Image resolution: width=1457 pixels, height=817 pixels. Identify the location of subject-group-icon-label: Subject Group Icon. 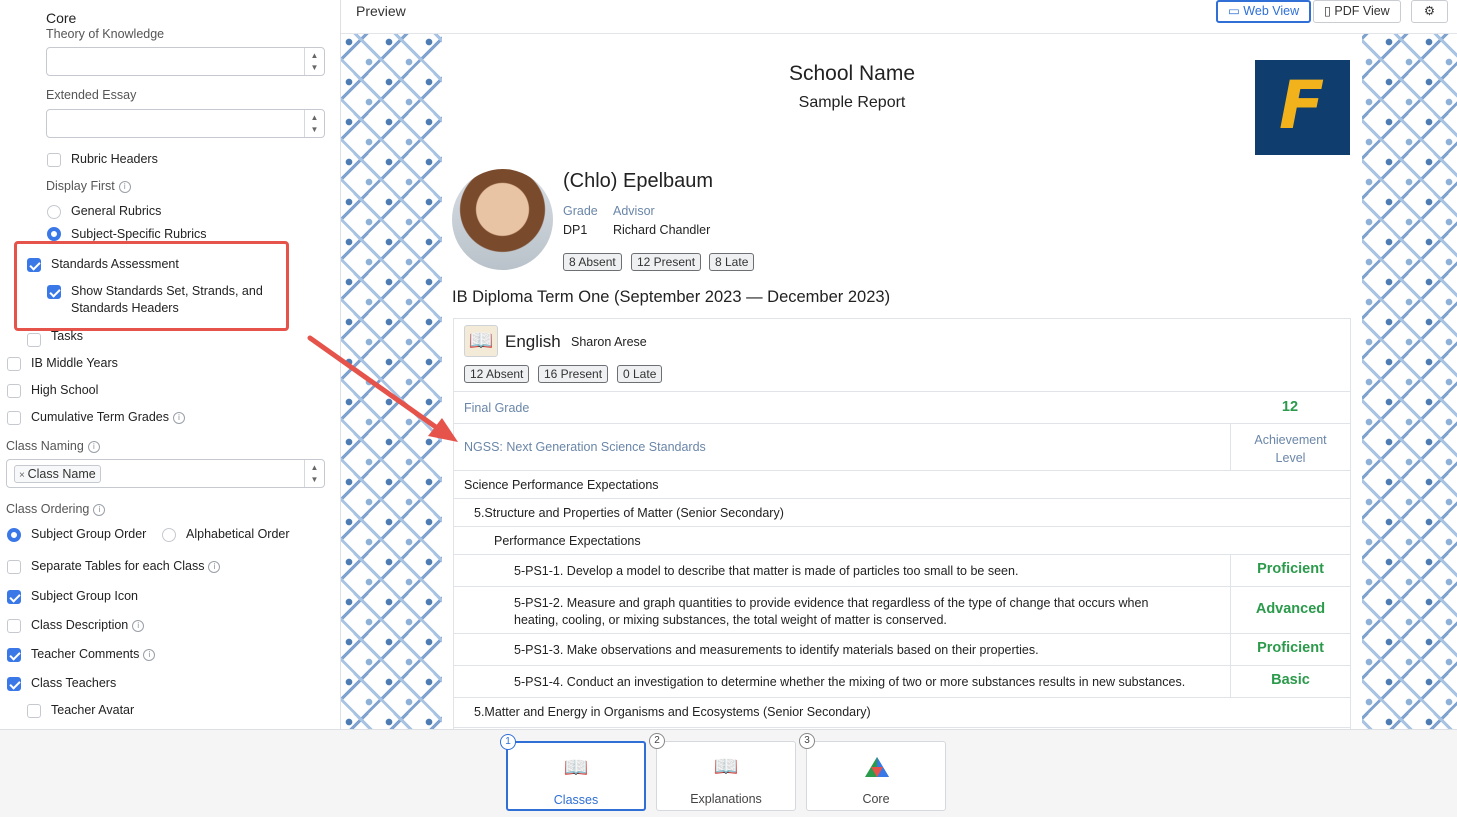
(85, 596).